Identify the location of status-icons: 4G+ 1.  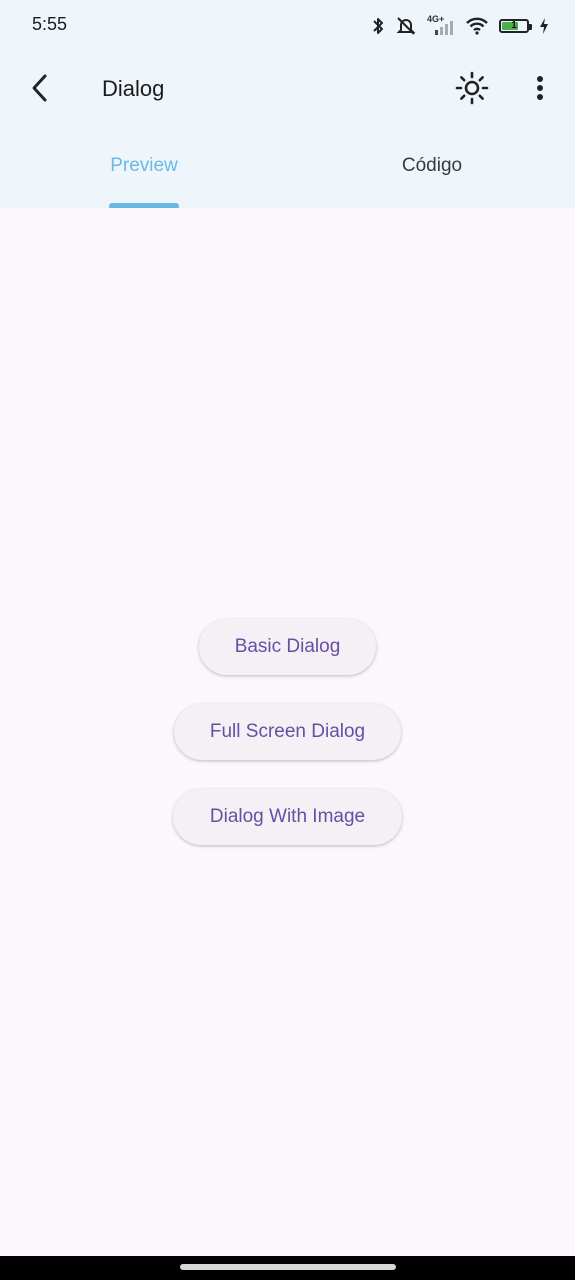
(460, 26).